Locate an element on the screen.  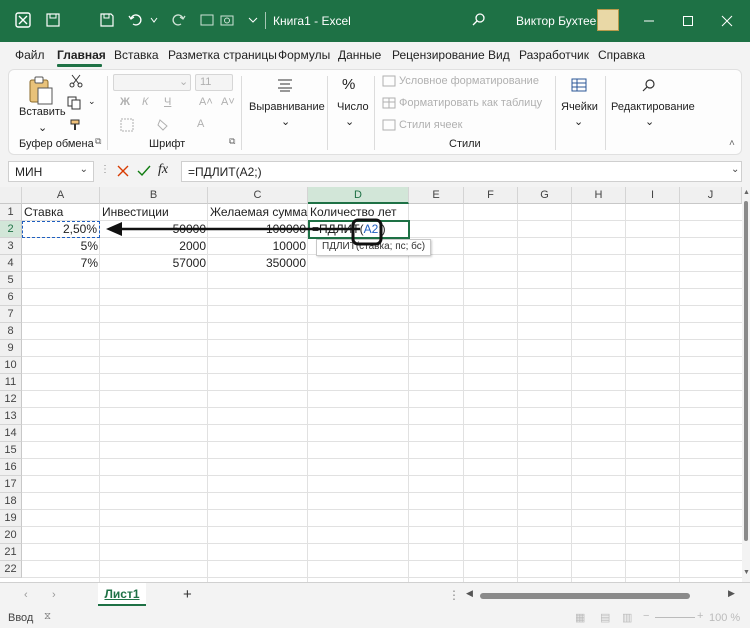
copy-icon is located at coordinates (75, 104).